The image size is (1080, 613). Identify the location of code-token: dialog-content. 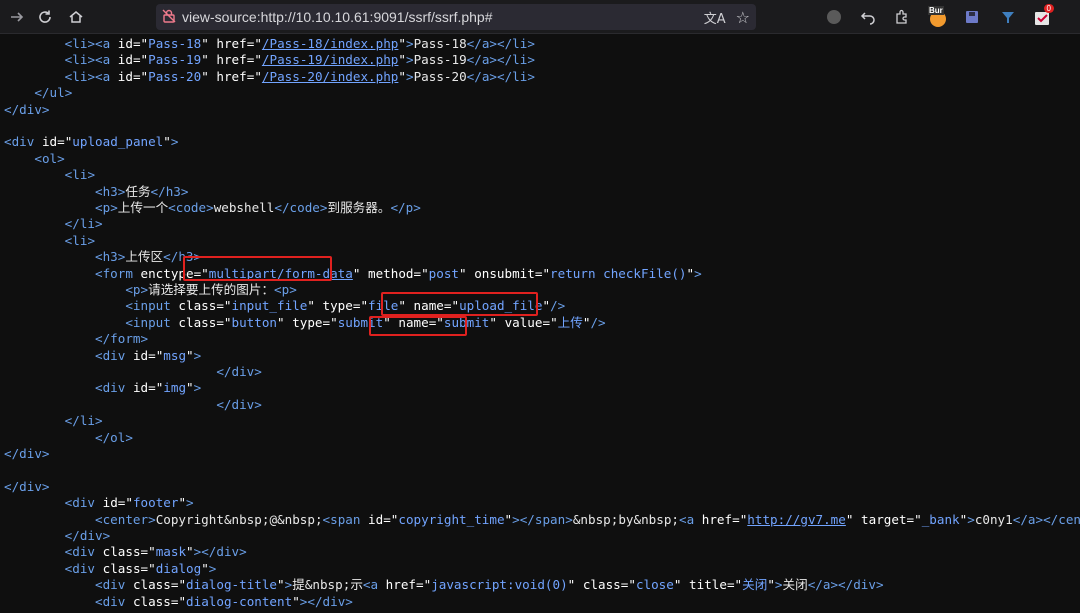
(239, 601).